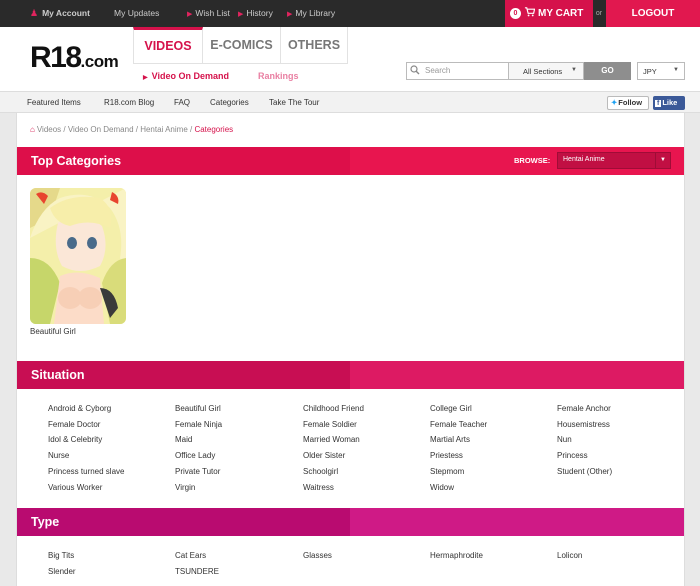 The width and height of the screenshot is (700, 586). Describe the element at coordinates (438, 70) in the screenshot. I see `search-placeholder: Search` at that location.